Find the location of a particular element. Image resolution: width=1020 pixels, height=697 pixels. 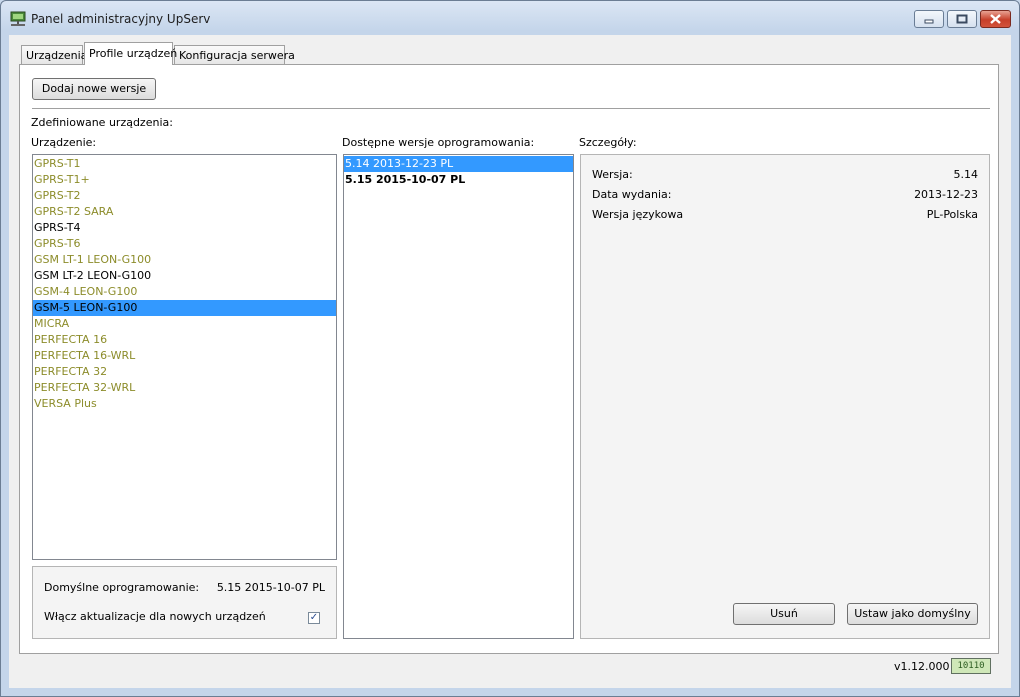

default-firmware-value: 5.15 2015-10-07 PL is located at coordinates (270, 587).